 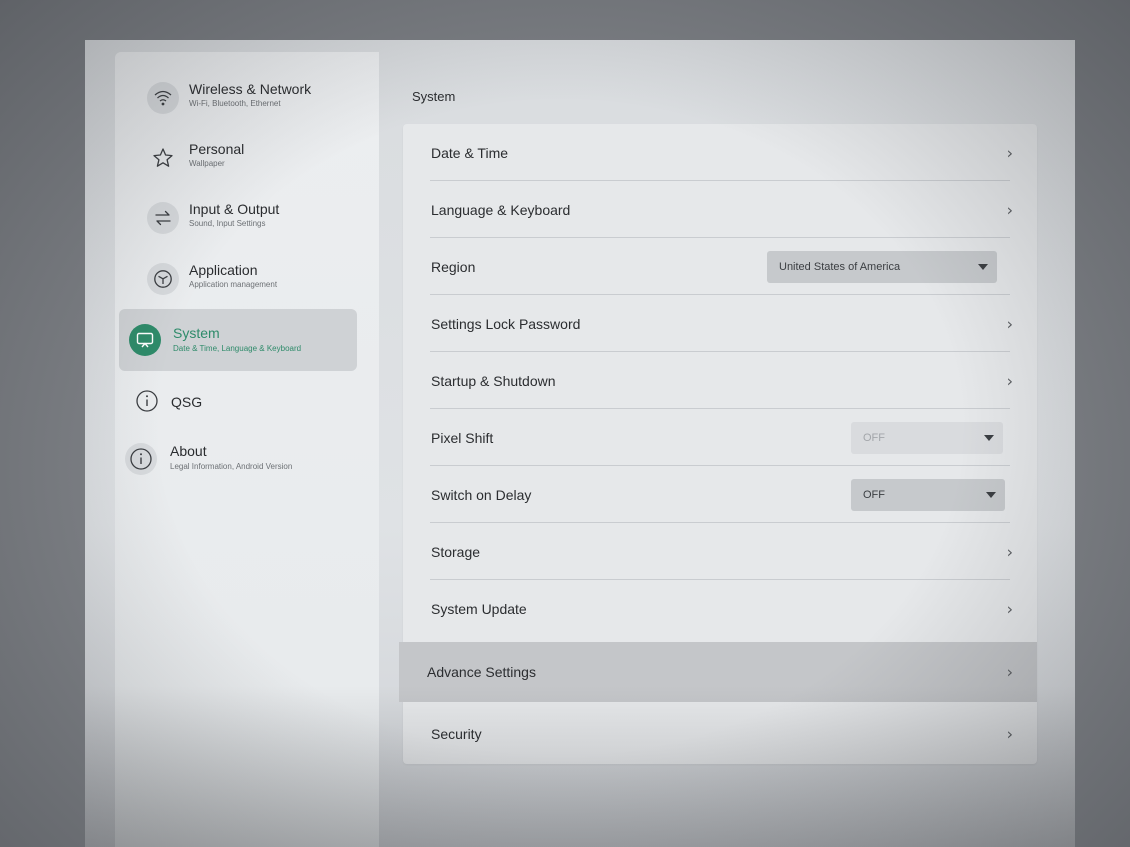 What do you see at coordinates (163, 218) in the screenshot?
I see `swap-arrows-icon` at bounding box center [163, 218].